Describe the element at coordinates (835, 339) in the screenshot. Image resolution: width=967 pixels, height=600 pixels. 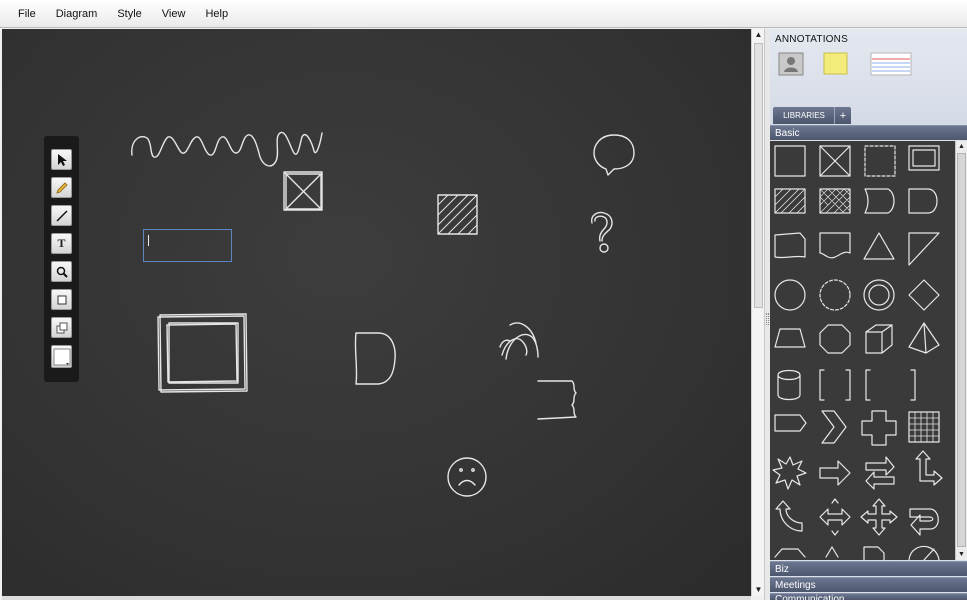
I see `octagon-shape` at that location.